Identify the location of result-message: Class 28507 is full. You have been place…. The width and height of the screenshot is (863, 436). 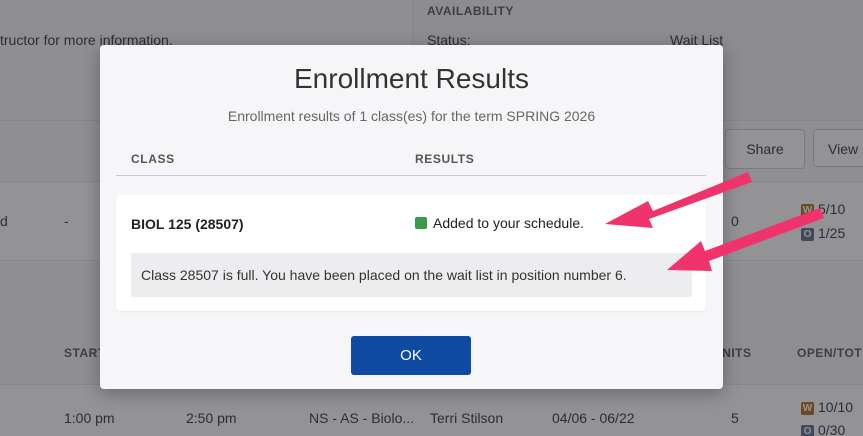
(384, 275).